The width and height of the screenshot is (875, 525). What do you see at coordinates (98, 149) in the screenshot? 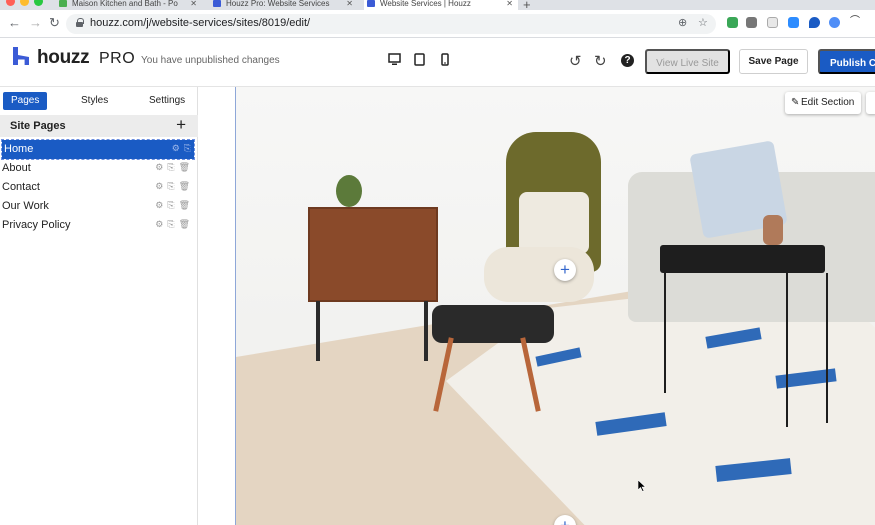
I see `page-item-home: Home ⚙ ⎘` at bounding box center [98, 149].